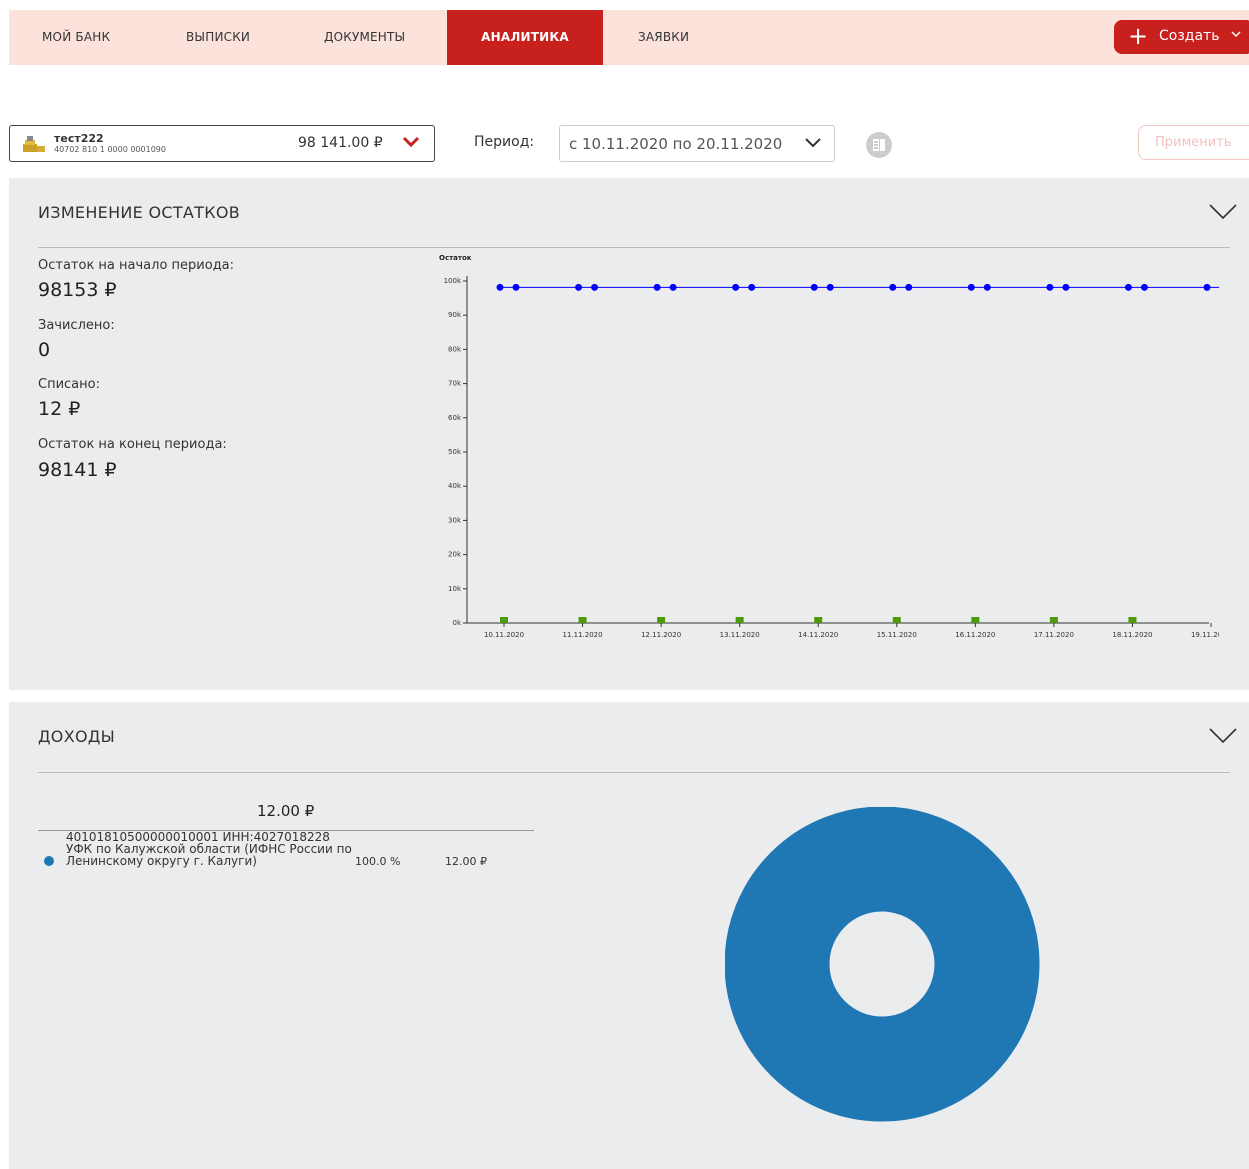 The height and width of the screenshot is (1169, 1249). Describe the element at coordinates (139, 212) in the screenshot. I see `panel-title: ИЗМЕНЕНИЕ ОСТАТКОВ` at that location.